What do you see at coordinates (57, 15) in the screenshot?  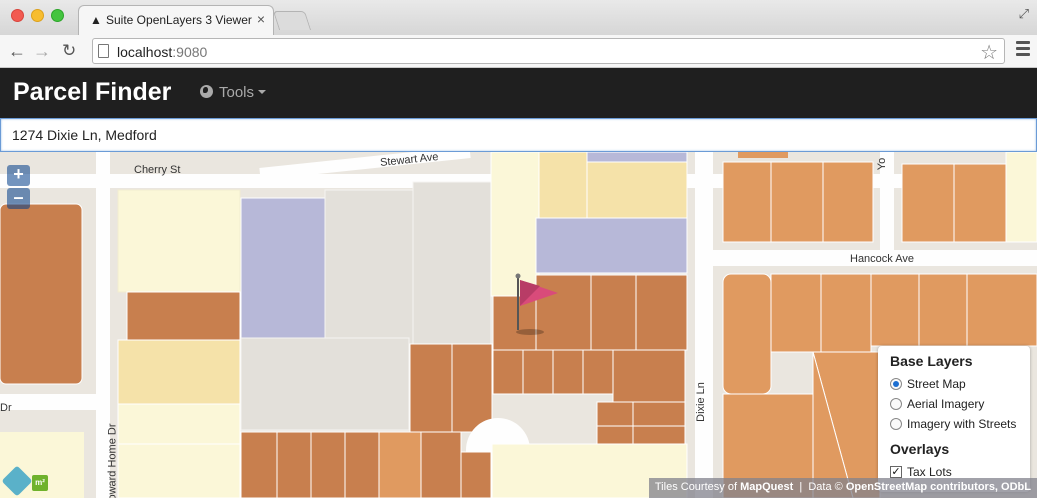 I see `zoom-window-button` at bounding box center [57, 15].